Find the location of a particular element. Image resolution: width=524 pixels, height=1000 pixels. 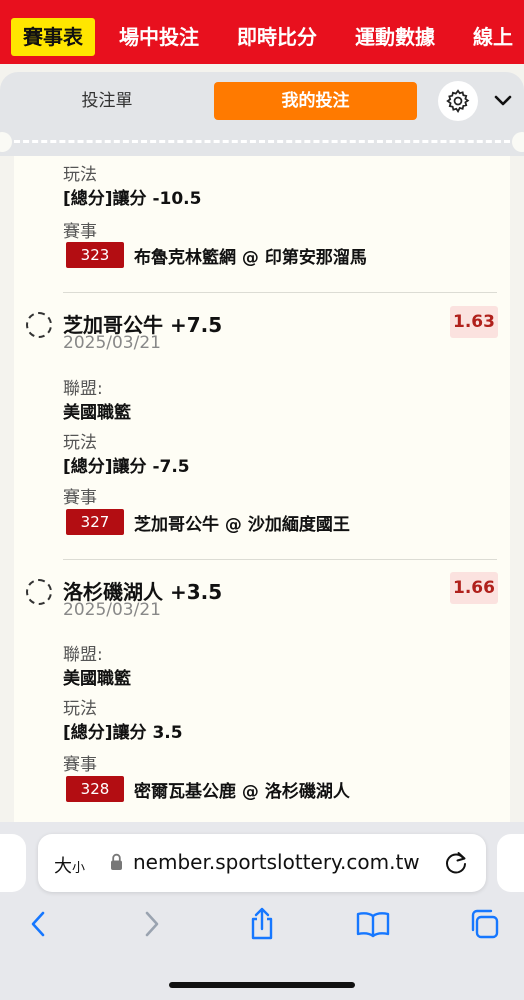

share-icon is located at coordinates (262, 924).